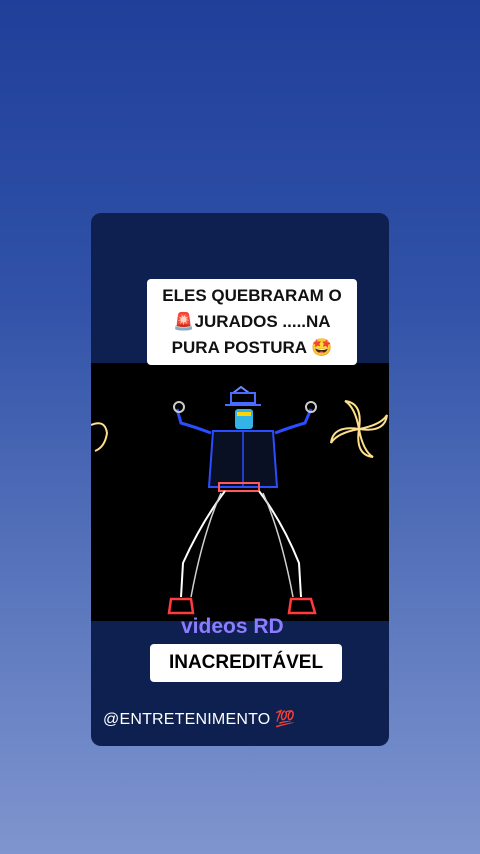 This screenshot has width=480, height=854. Describe the element at coordinates (285, 718) in the screenshot. I see `hundred-points-icon: 💯` at that location.